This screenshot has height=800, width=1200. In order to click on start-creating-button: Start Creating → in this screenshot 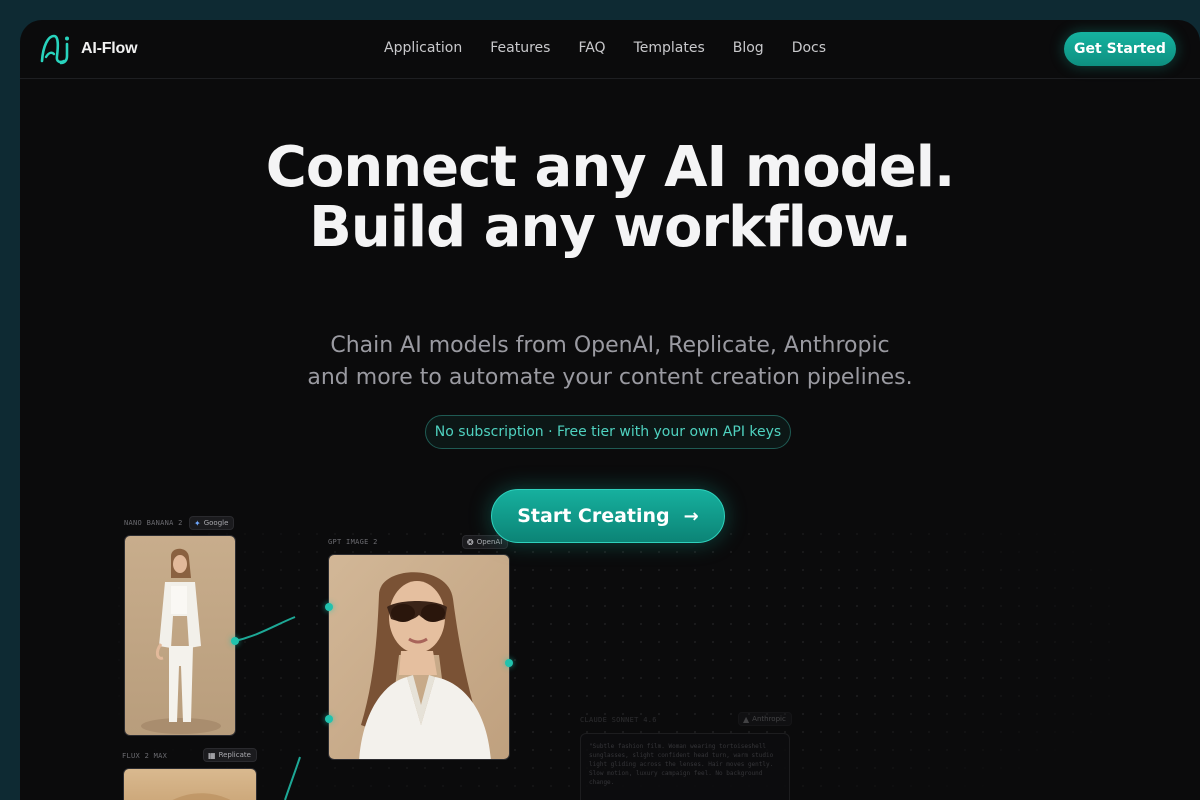, I will do `click(608, 516)`.